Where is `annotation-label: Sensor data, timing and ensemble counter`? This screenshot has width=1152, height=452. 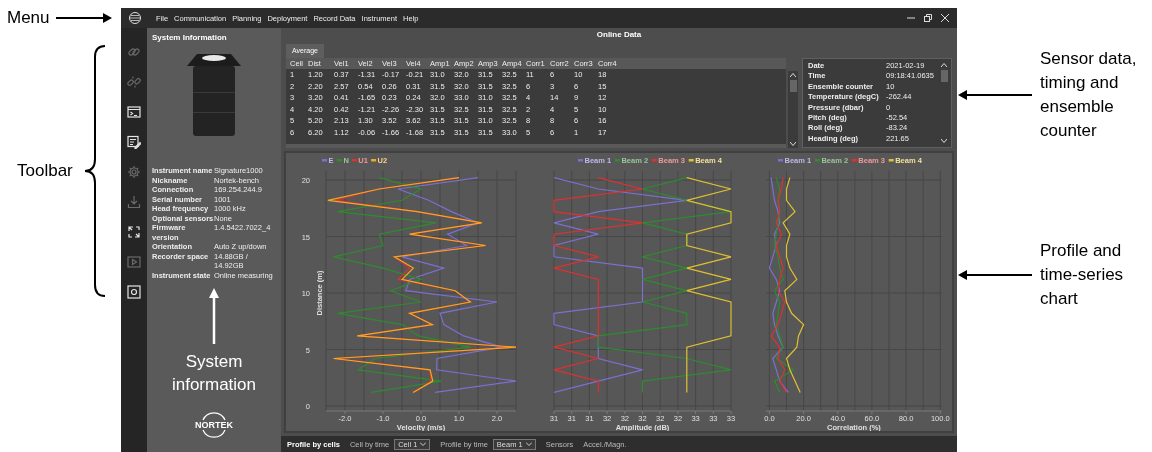 annotation-label: Sensor data, timing and ensemble counter is located at coordinates (1089, 95).